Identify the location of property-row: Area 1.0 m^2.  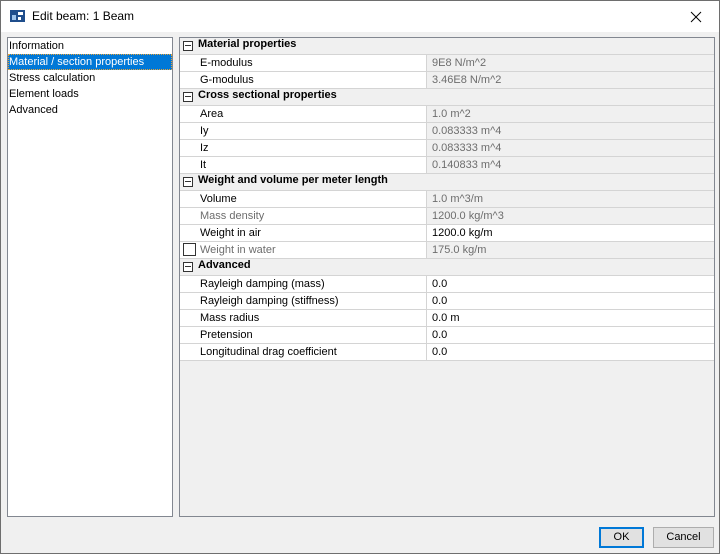
(447, 114).